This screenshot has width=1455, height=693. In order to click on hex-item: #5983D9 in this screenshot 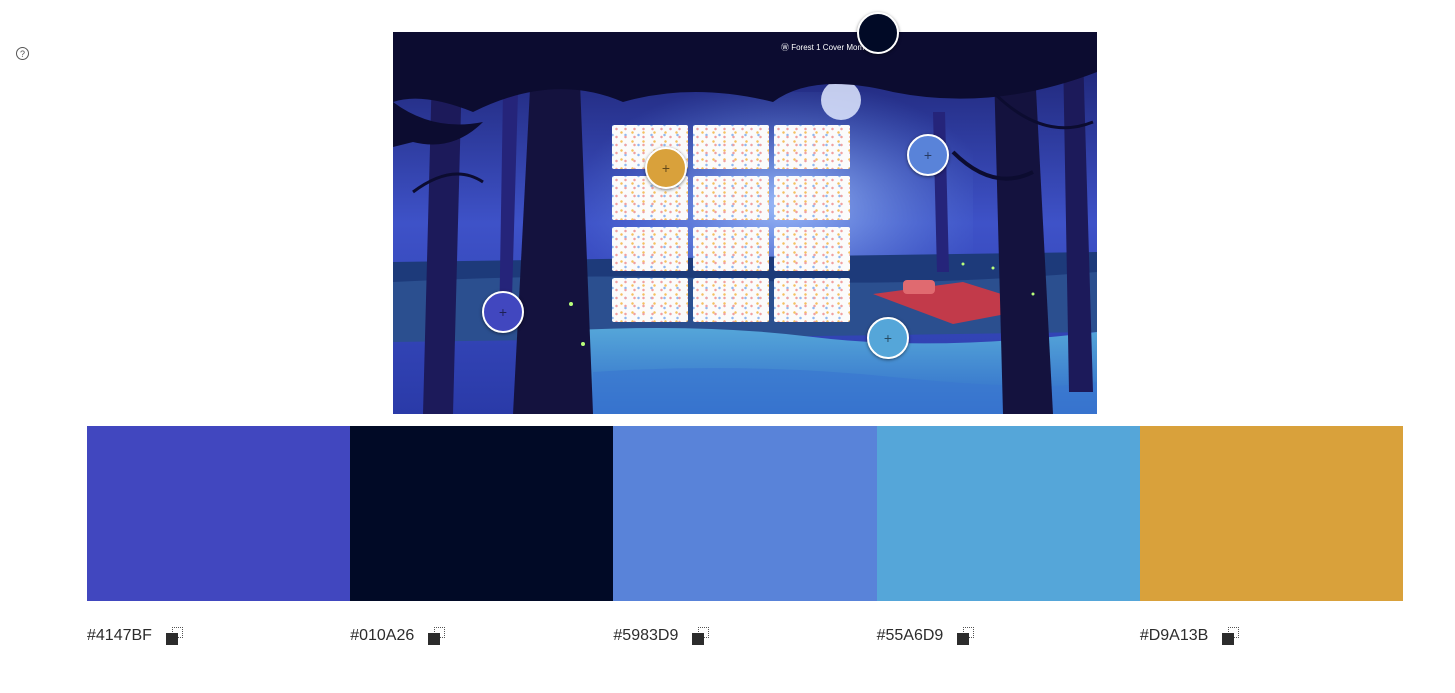, I will do `click(744, 636)`.